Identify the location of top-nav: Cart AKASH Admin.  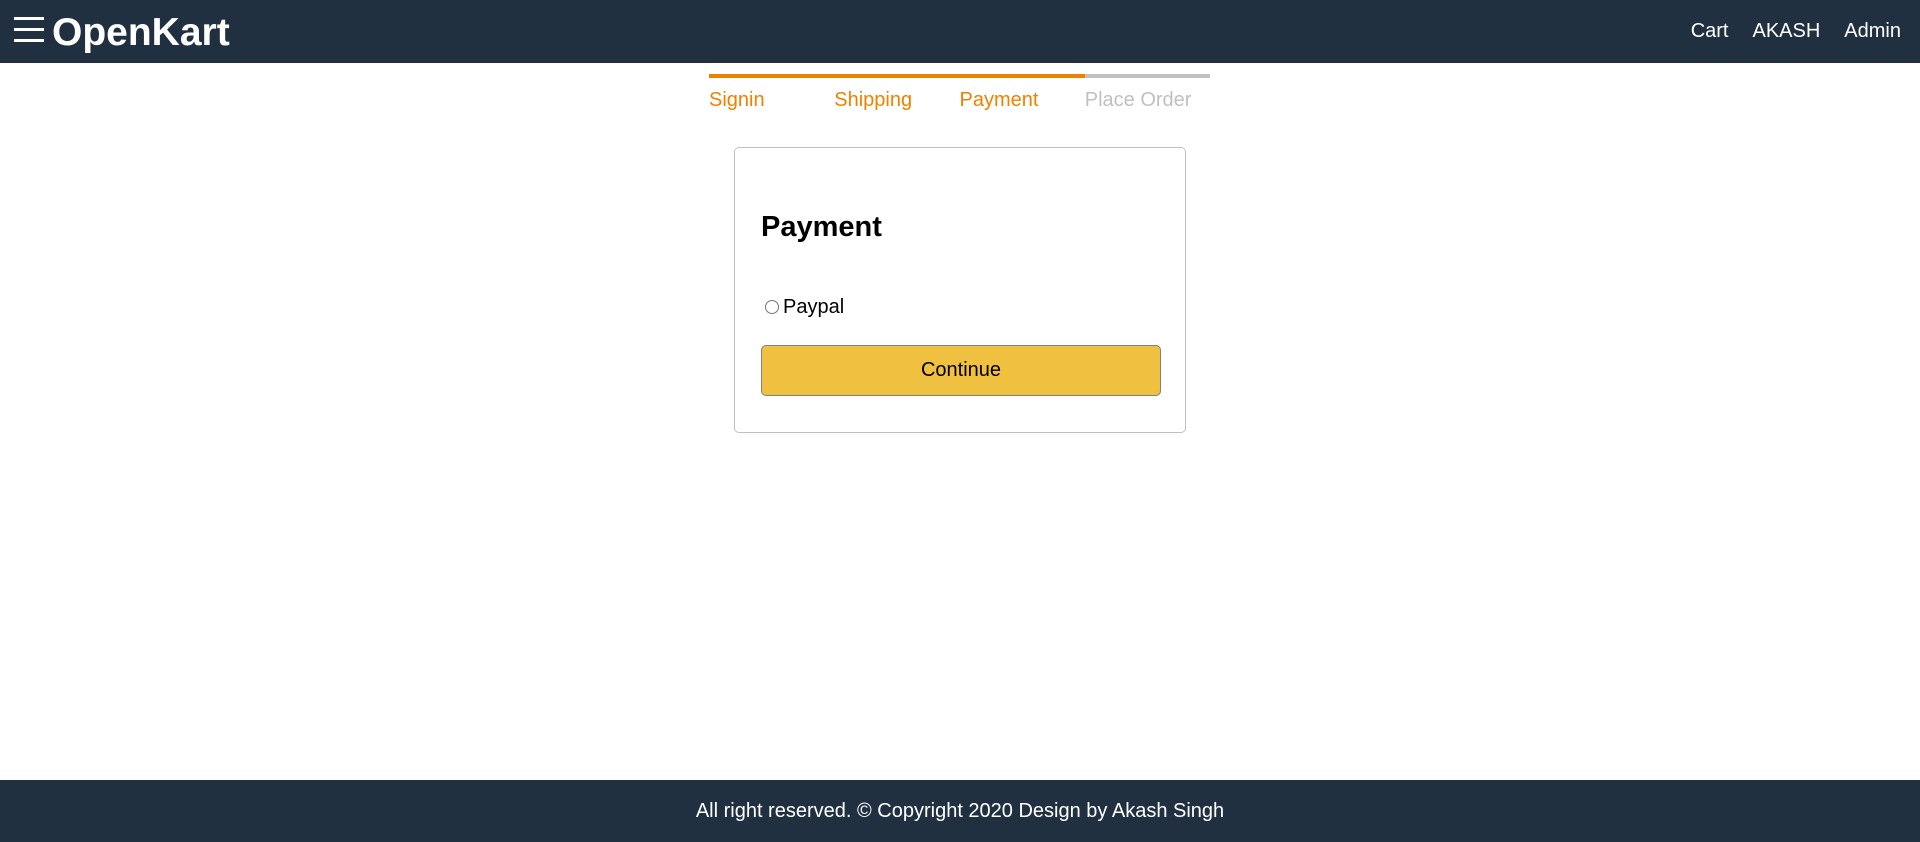
(1796, 31).